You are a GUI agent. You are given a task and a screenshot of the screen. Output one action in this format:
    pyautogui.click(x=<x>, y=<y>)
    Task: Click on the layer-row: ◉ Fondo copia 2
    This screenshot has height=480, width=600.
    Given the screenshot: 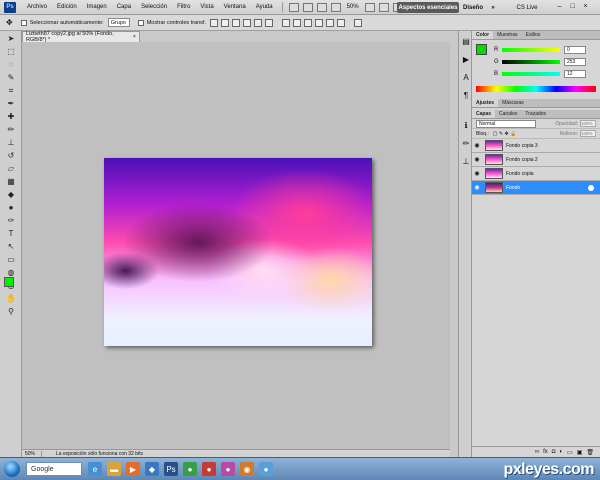 What is the action you would take?
    pyautogui.click(x=536, y=160)
    